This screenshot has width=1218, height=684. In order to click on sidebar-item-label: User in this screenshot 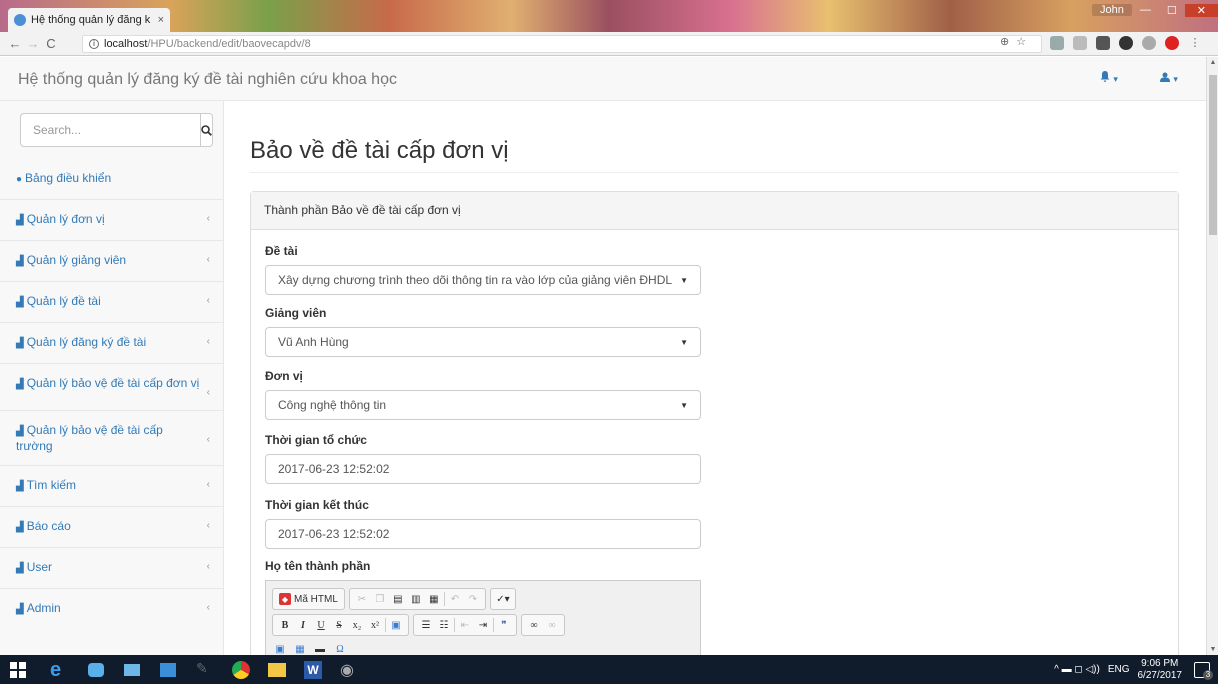, I will do `click(39, 567)`.